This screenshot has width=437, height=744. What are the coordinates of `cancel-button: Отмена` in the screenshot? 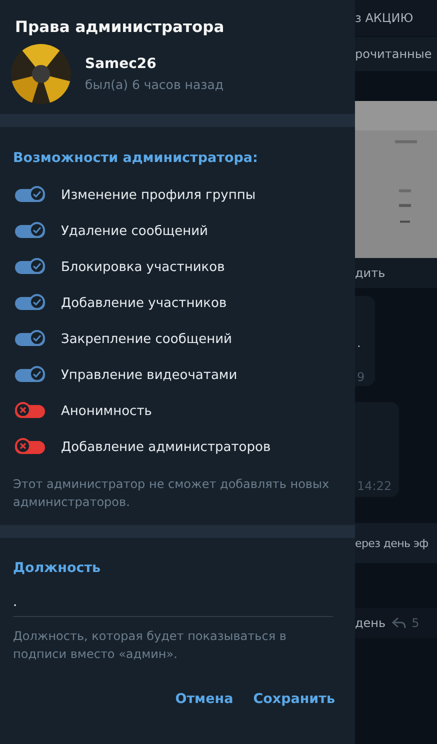 It's located at (204, 699).